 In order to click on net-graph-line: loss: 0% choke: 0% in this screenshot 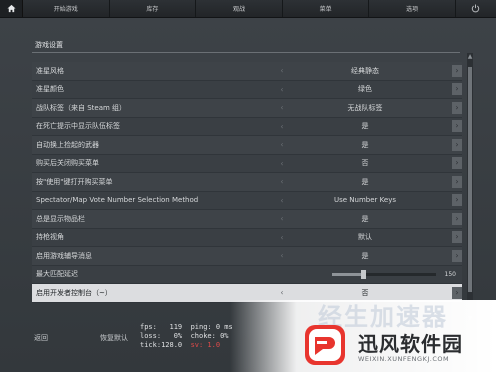, I will do `click(184, 336)`.